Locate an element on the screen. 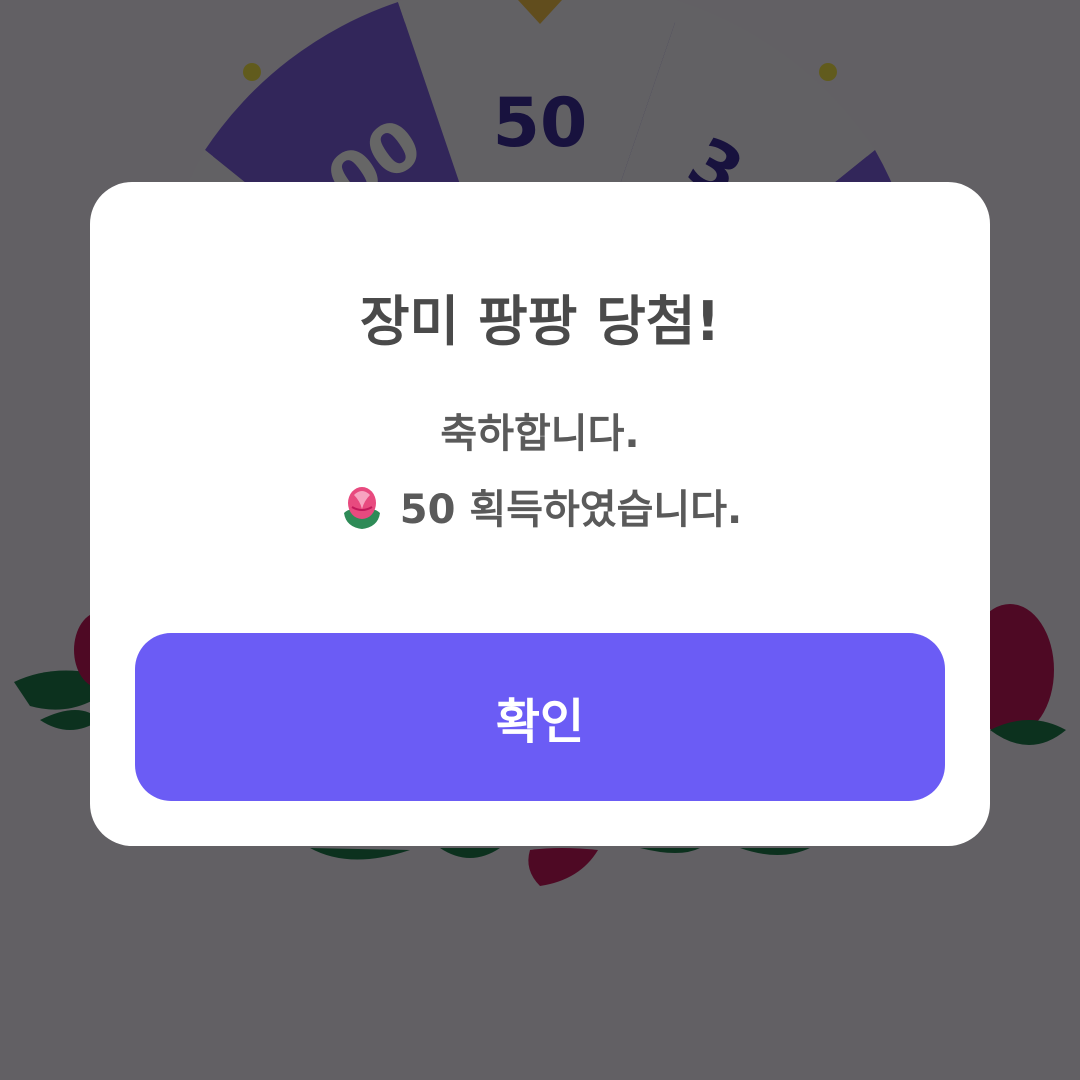 This screenshot has width=1080, height=1080. reward-amount: 50 is located at coordinates (427, 510).